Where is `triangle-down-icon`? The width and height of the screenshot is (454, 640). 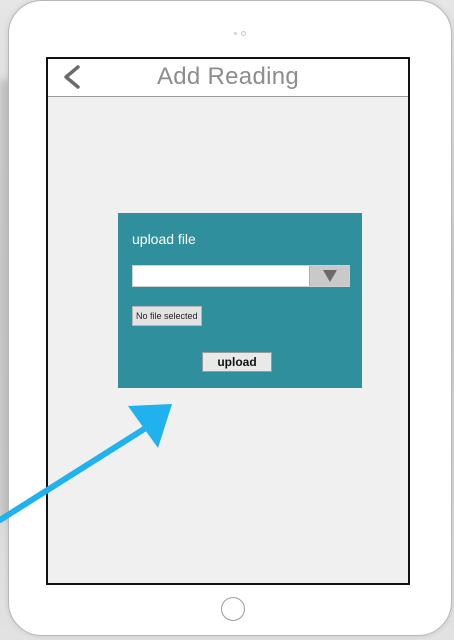
triangle-down-icon is located at coordinates (330, 276).